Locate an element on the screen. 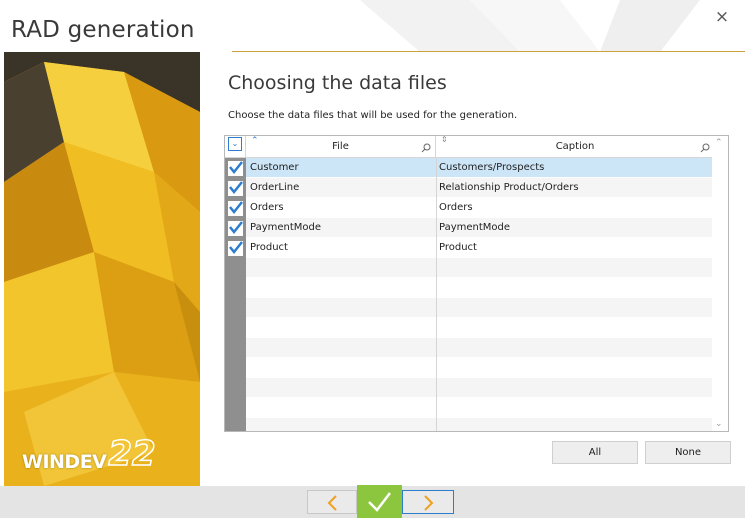 This screenshot has height=518, width=745. chevron-down-icon: ⌄ is located at coordinates (235, 144).